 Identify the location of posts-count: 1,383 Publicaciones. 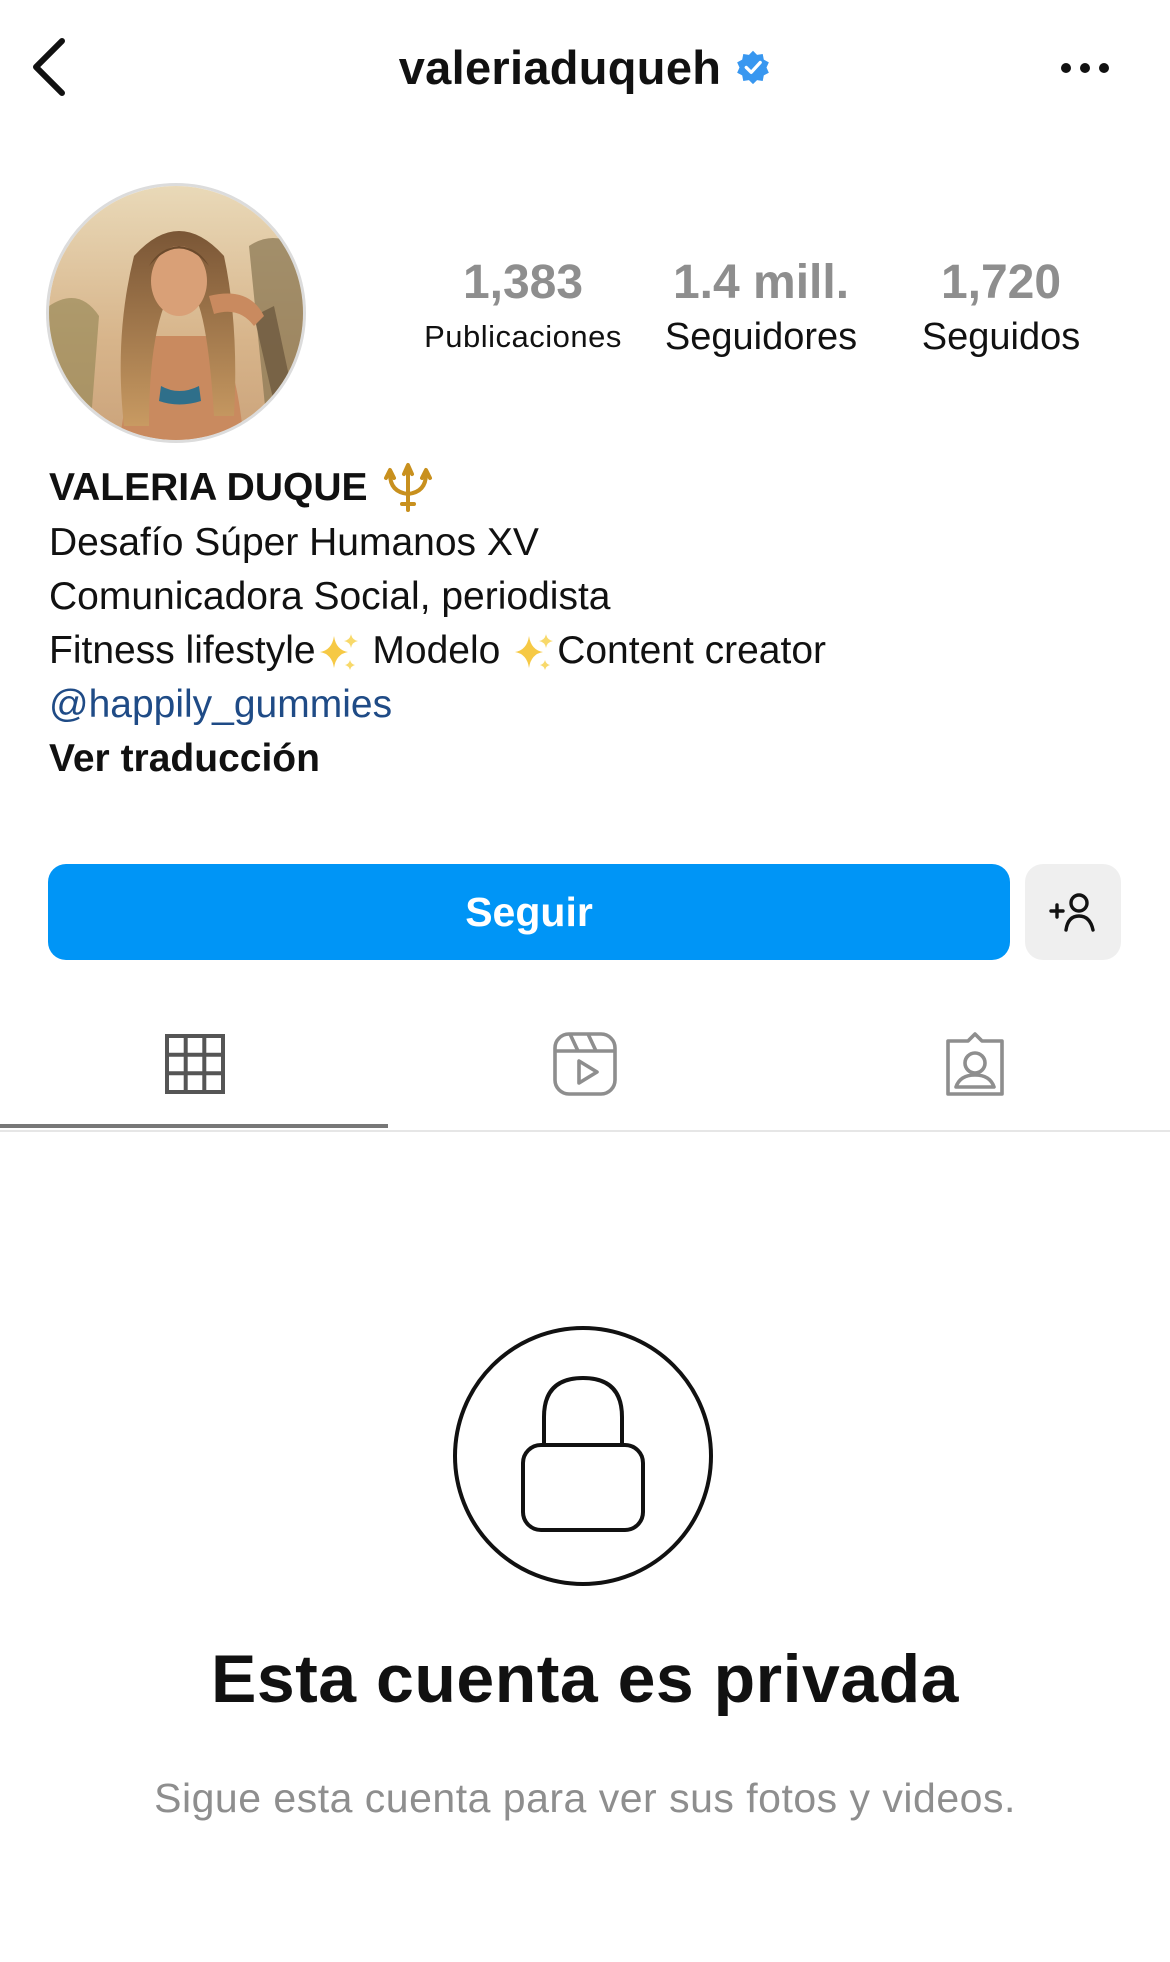
(523, 309).